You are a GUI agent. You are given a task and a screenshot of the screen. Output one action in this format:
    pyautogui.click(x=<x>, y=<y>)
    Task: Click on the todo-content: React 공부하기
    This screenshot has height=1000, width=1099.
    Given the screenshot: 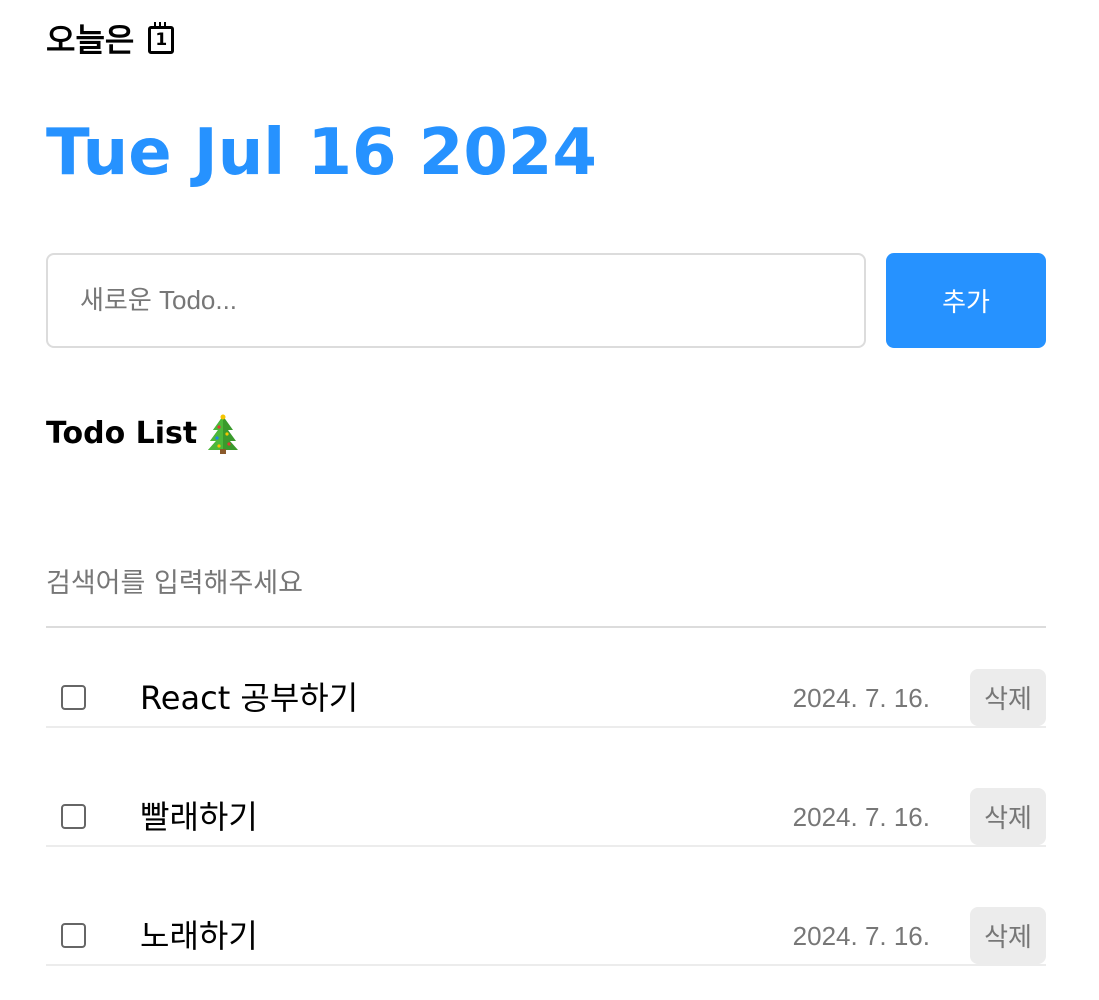 What is the action you would take?
    pyautogui.click(x=249, y=698)
    